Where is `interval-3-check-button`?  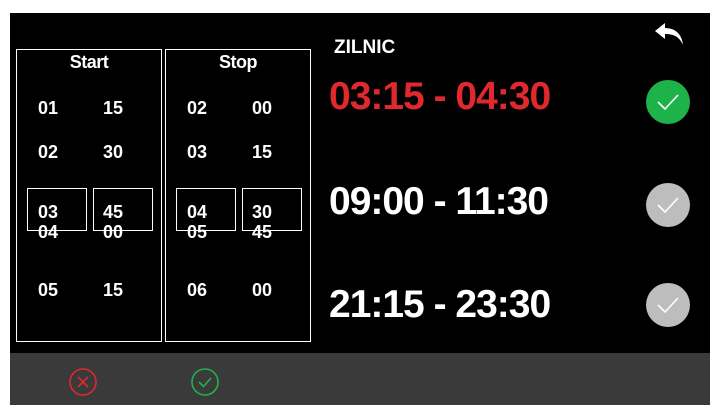
interval-3-check-button is located at coordinates (668, 305).